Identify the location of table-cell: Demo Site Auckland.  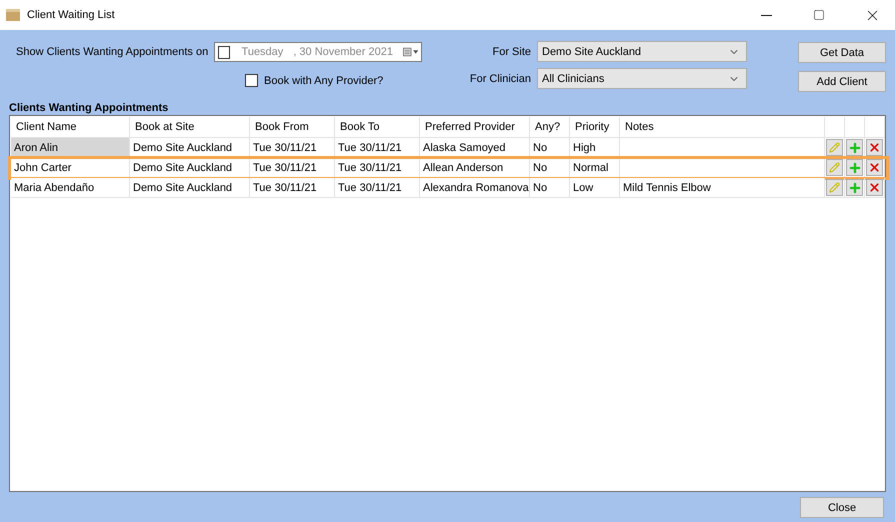
(190, 188).